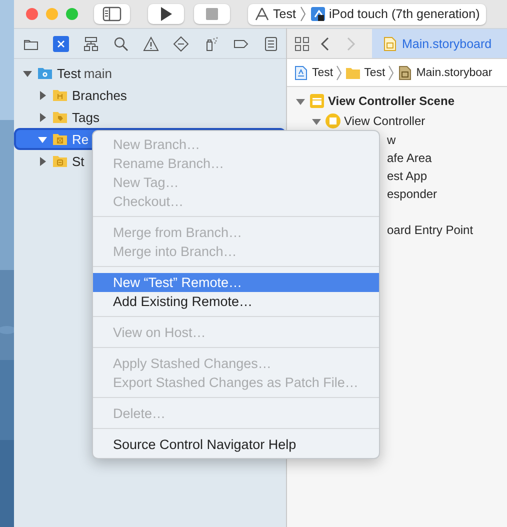 This screenshot has height=527, width=507. What do you see at coordinates (385, 121) in the screenshot?
I see `outline-item: View Controller` at bounding box center [385, 121].